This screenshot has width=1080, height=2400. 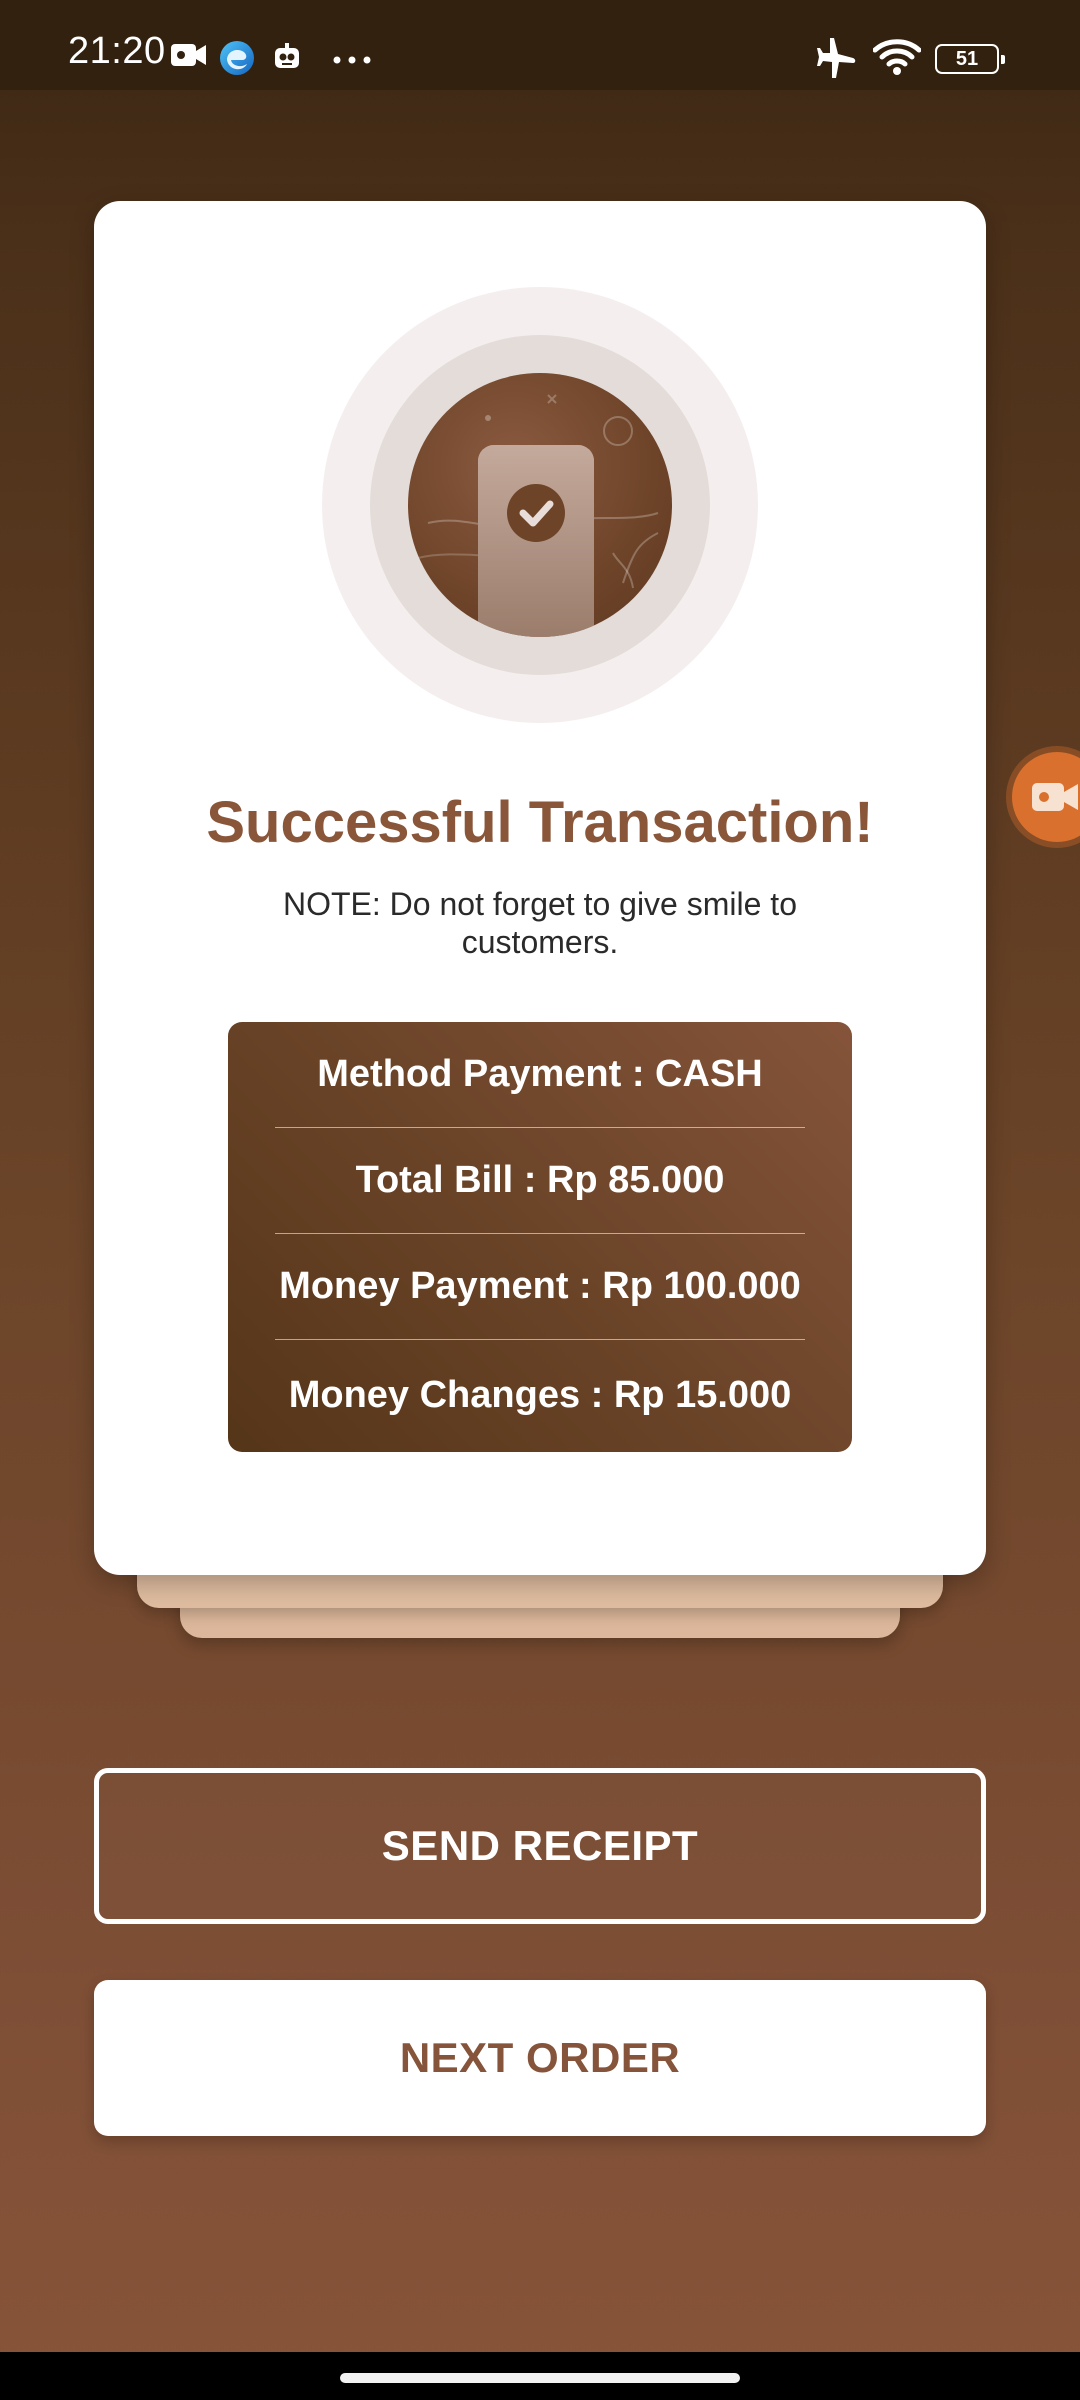 I want to click on airplane-mode-icon, so click(x=836, y=60).